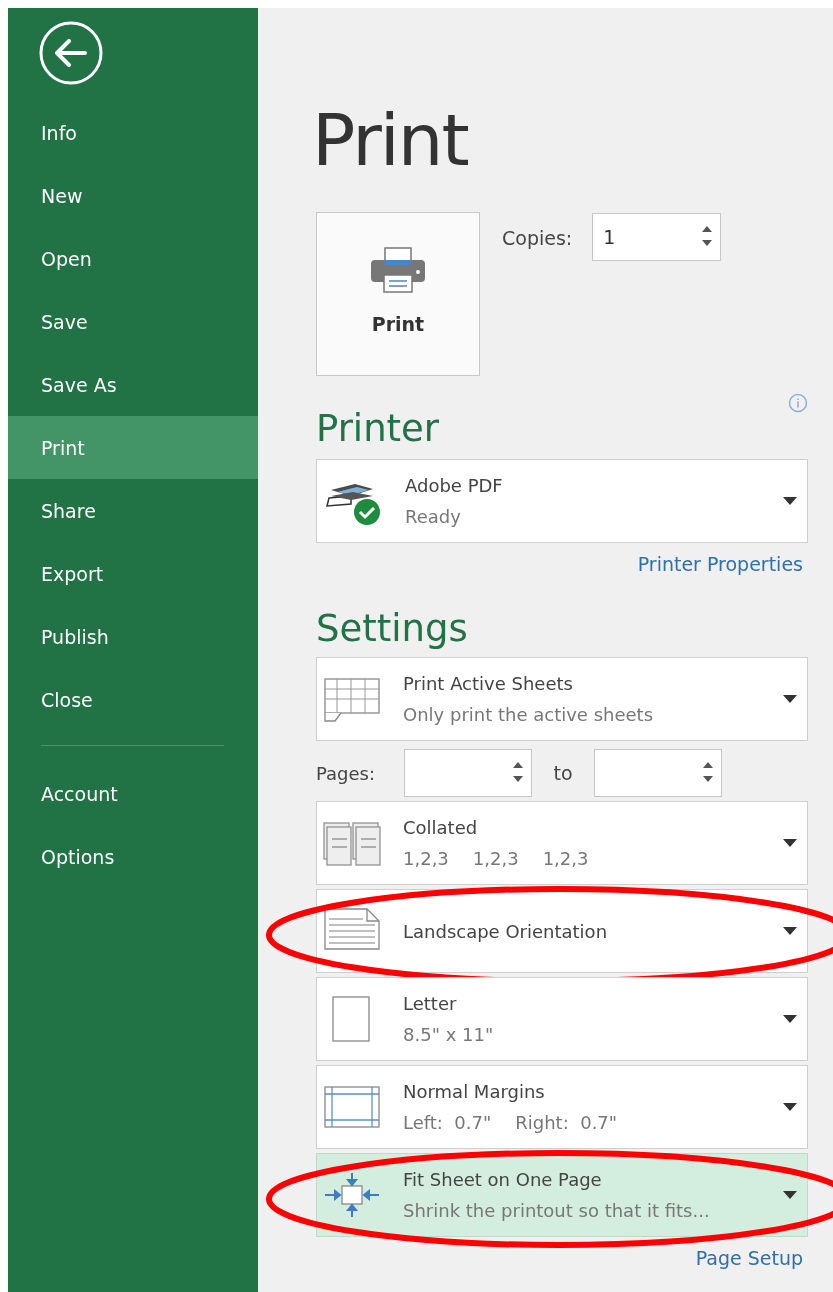 This screenshot has height=1292, width=833. I want to click on nav-item: Save, so click(133, 321).